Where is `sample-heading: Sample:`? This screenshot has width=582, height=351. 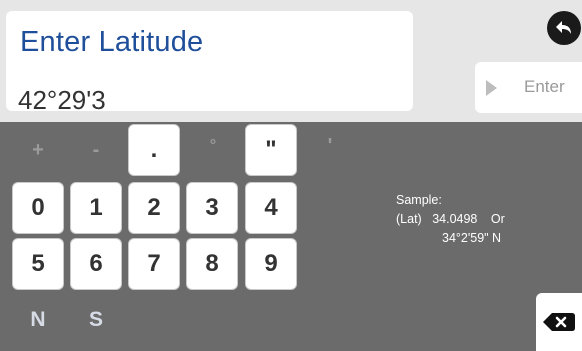
sample-heading: Sample: is located at coordinates (419, 200).